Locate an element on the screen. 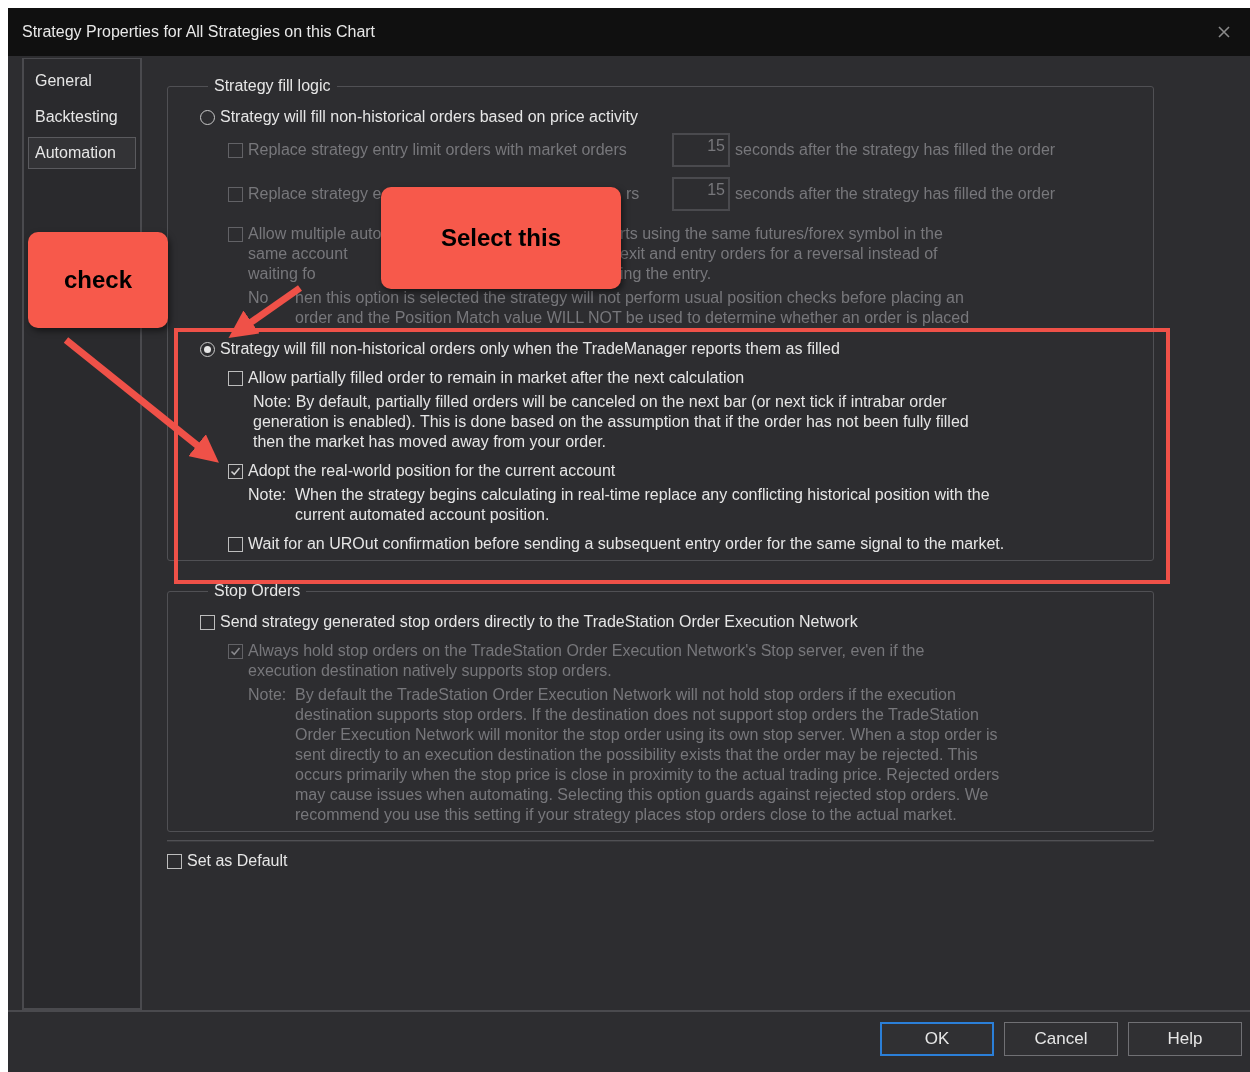 Image resolution: width=1250 pixels, height=1072 pixels. note-text: When the strategy begins calculating in real-time replace any conflicting historical position with the is located at coordinates (643, 495).